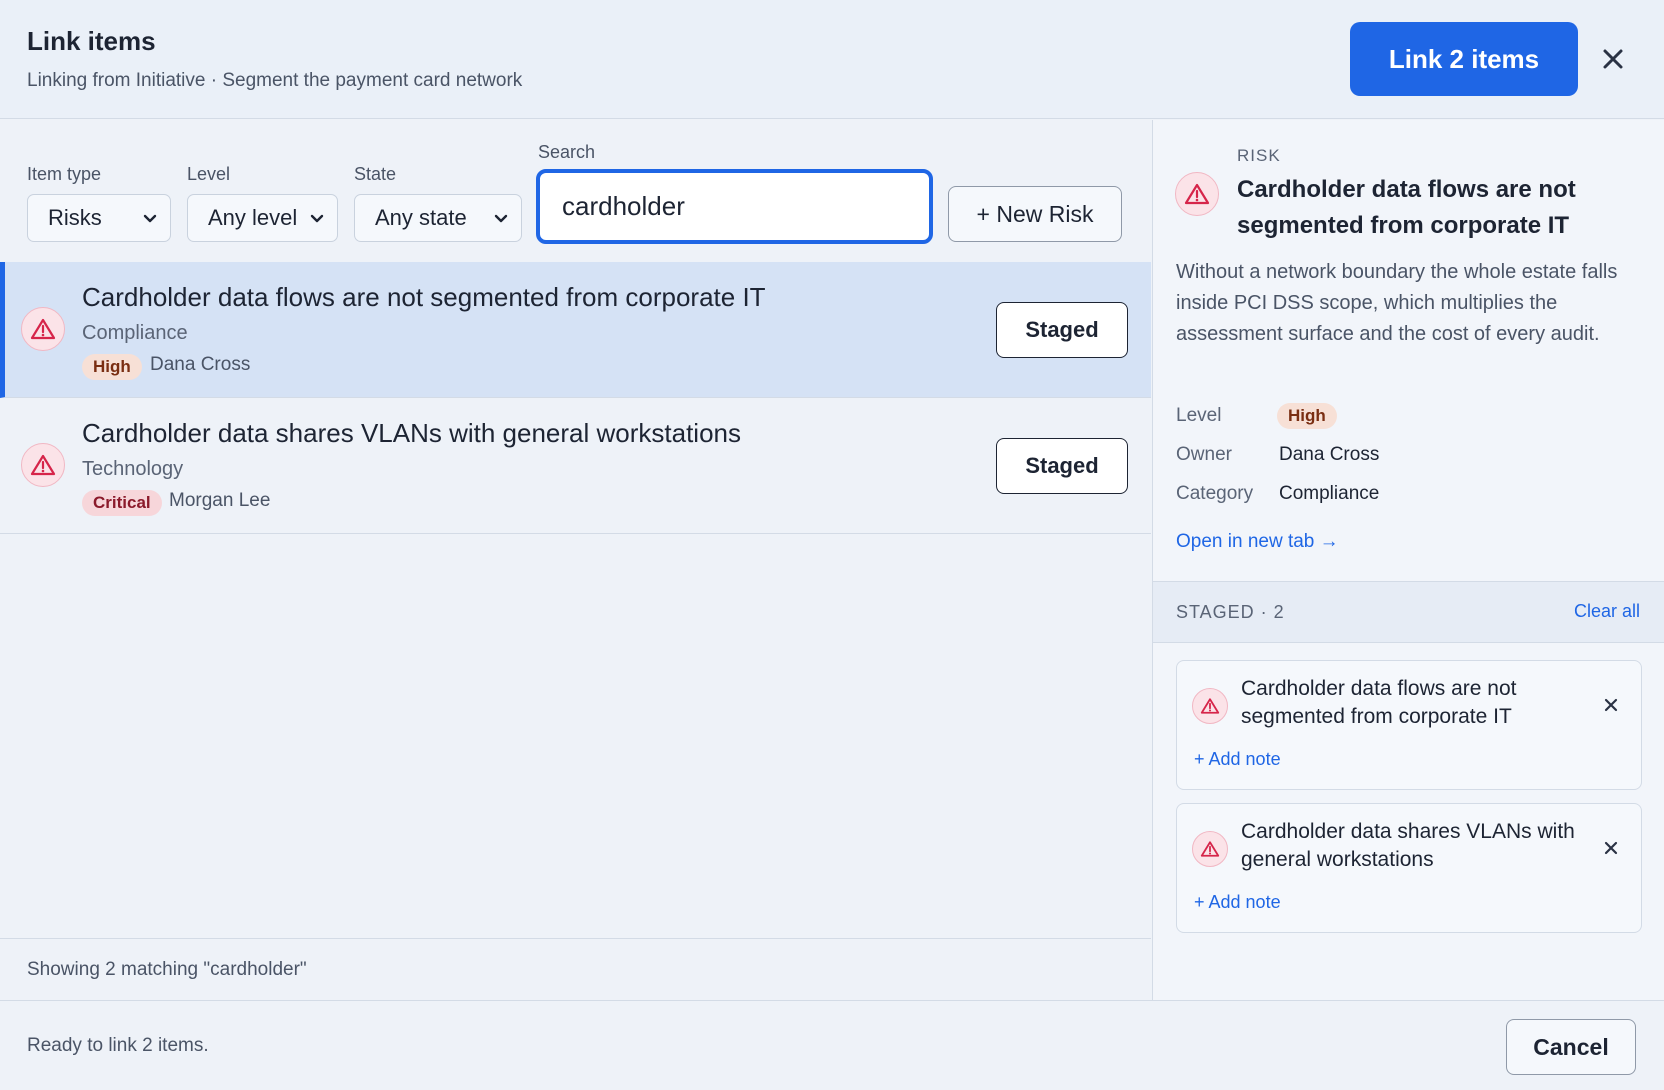 Image resolution: width=1664 pixels, height=1090 pixels. I want to click on staged-header: STAGED · 2 Clear all, so click(1408, 612).